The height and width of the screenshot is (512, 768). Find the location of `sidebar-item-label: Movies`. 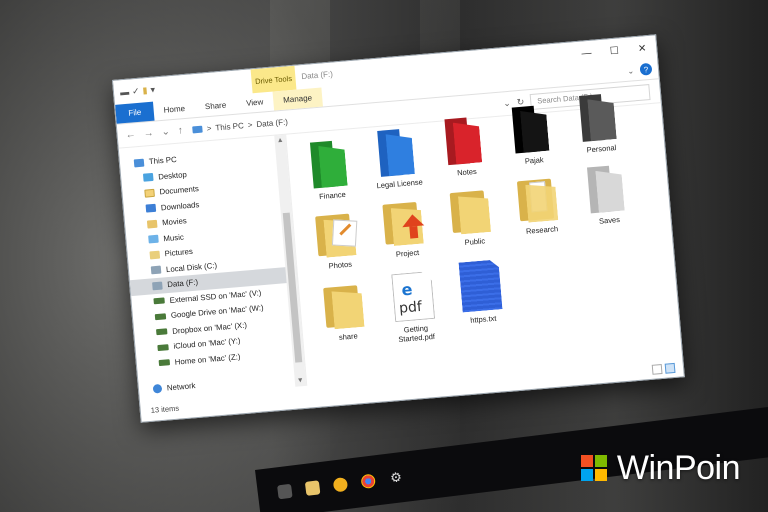

sidebar-item-label: Movies is located at coordinates (174, 222).